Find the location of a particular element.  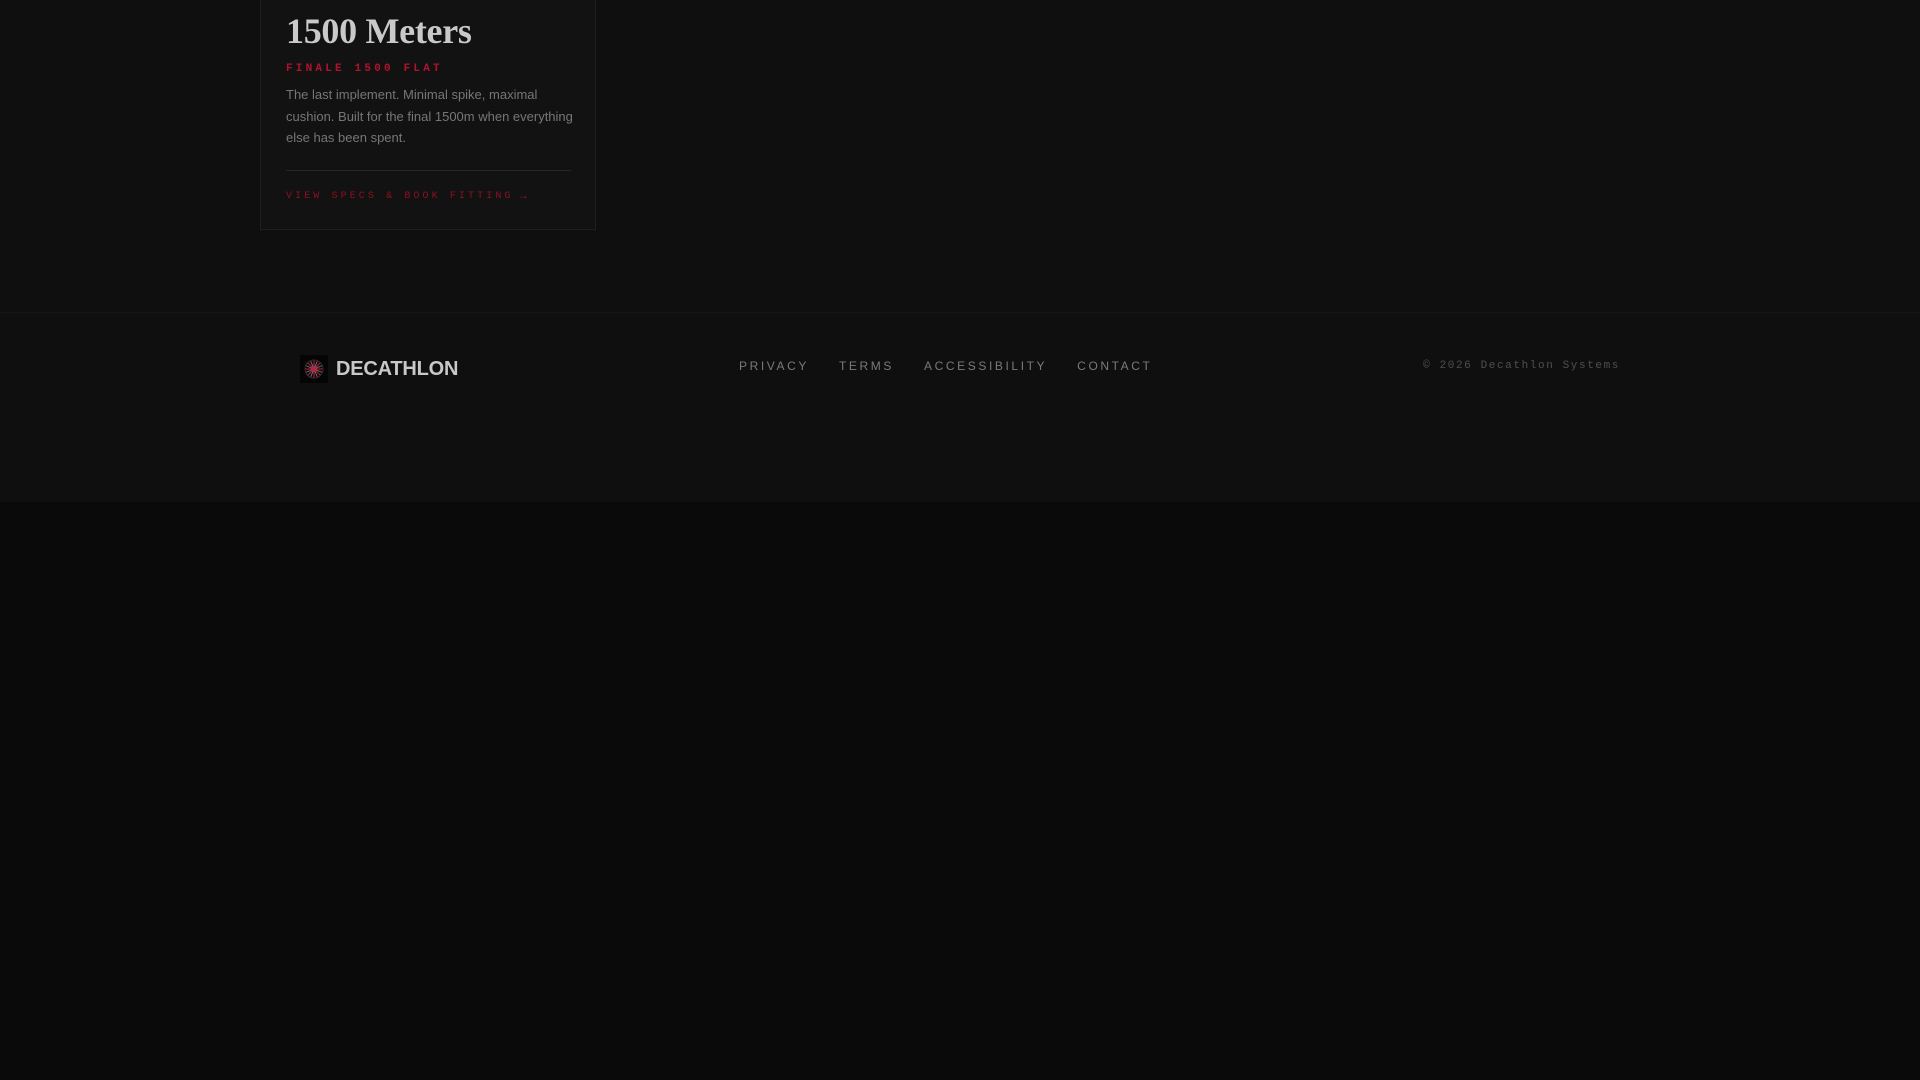

arrow-right-icon: → is located at coordinates (523, 196).